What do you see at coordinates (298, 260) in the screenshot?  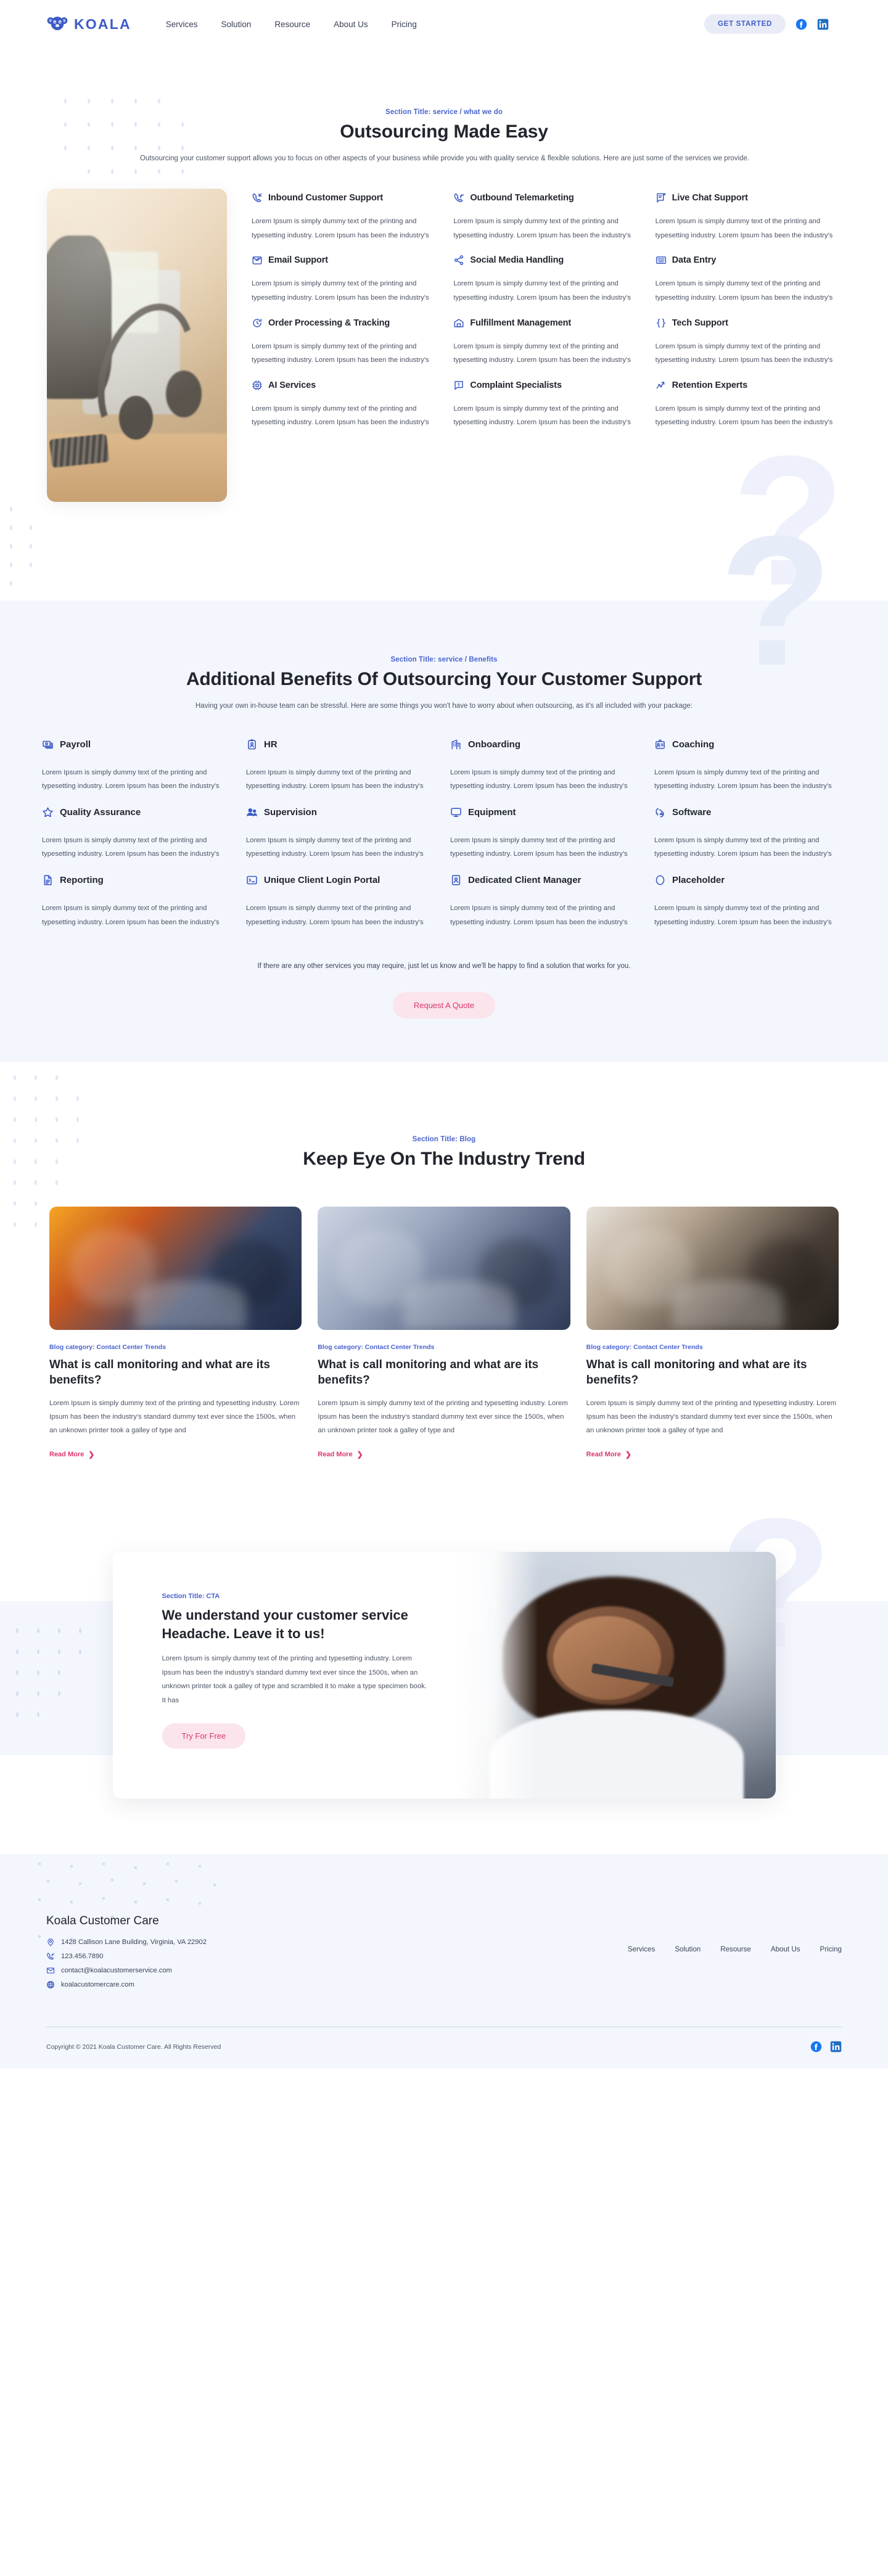 I see `service-title: Email Support` at bounding box center [298, 260].